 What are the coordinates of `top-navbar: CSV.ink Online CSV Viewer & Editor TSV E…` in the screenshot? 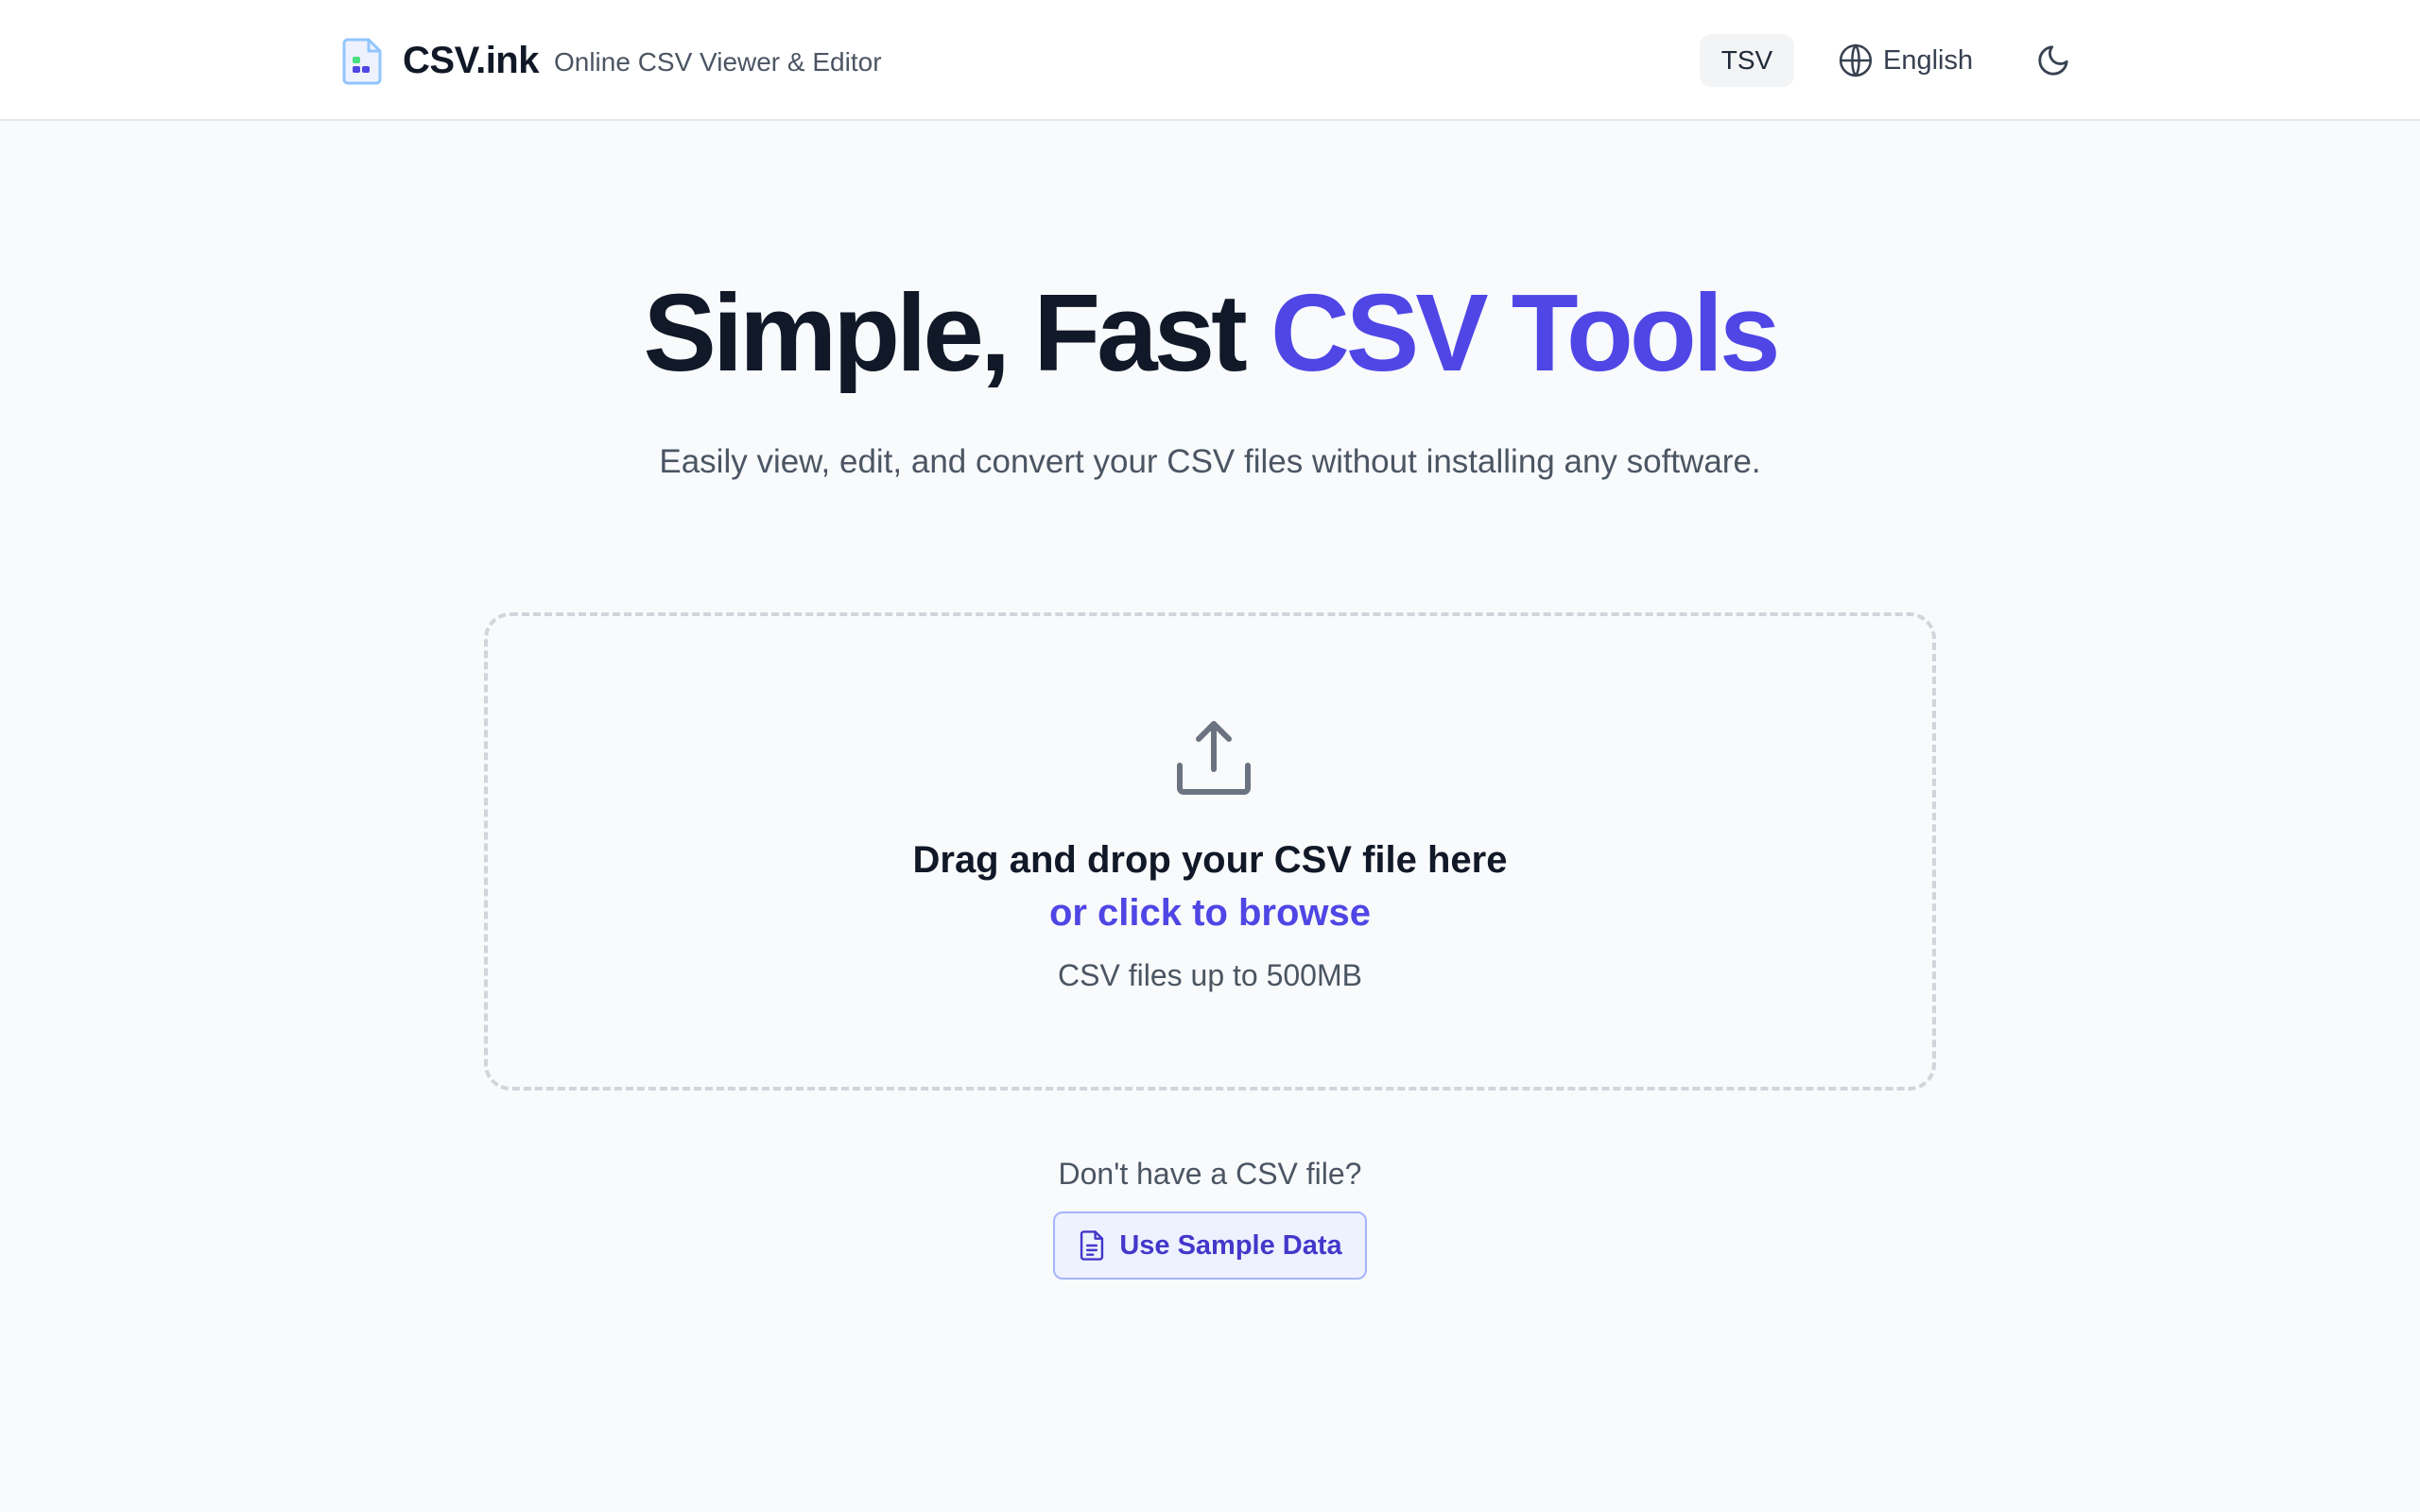 It's located at (1210, 60).